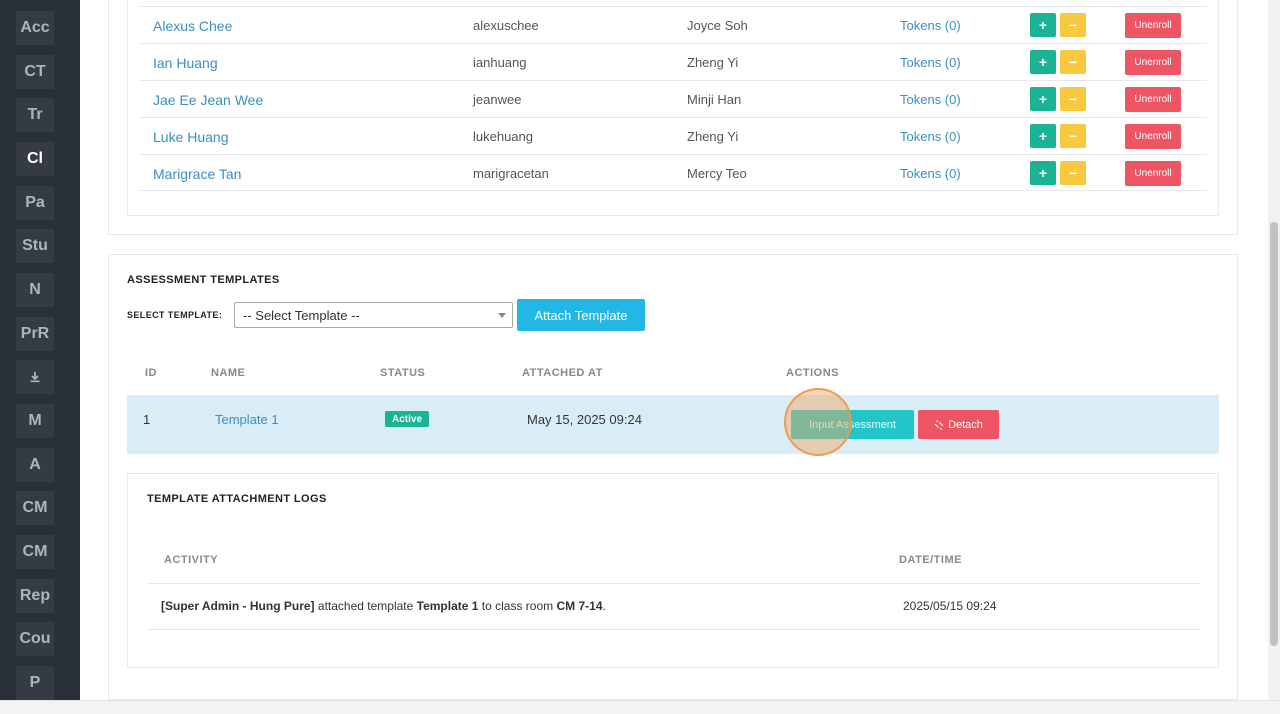 The image size is (1280, 714). Describe the element at coordinates (192, 26) in the screenshot. I see `student-name-link: Alexus Chee` at that location.